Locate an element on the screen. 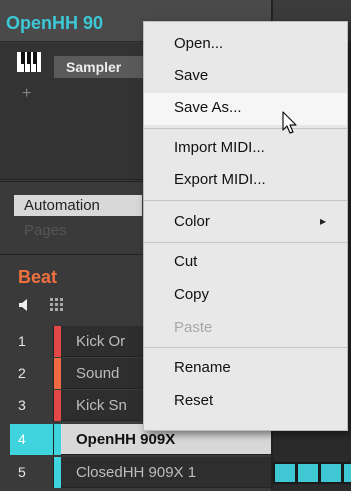 Image resolution: width=351 pixels, height=491 pixels. grid-icon is located at coordinates (57, 305).